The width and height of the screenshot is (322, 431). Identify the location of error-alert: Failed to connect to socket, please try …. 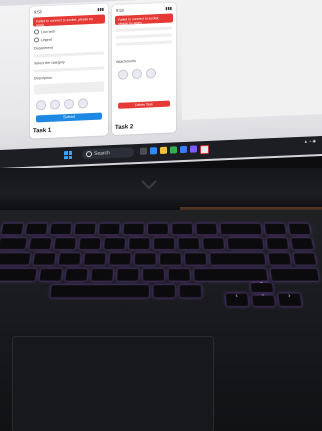
(144, 19).